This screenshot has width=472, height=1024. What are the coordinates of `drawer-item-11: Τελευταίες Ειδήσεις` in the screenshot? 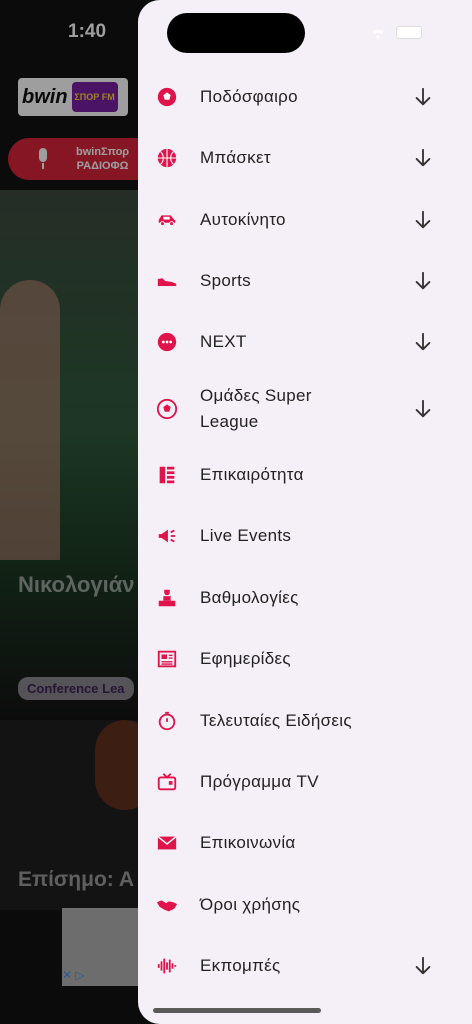 It's located at (305, 721).